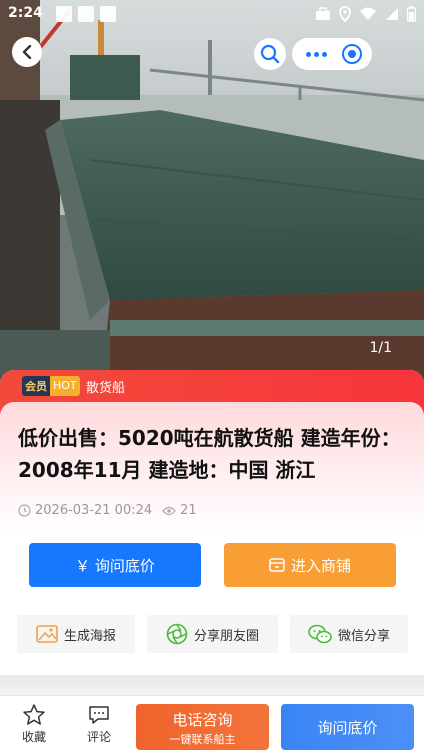 This screenshot has width=424, height=755. What do you see at coordinates (363, 636) in the screenshot?
I see `wechat-share-label: 微信分享` at bounding box center [363, 636].